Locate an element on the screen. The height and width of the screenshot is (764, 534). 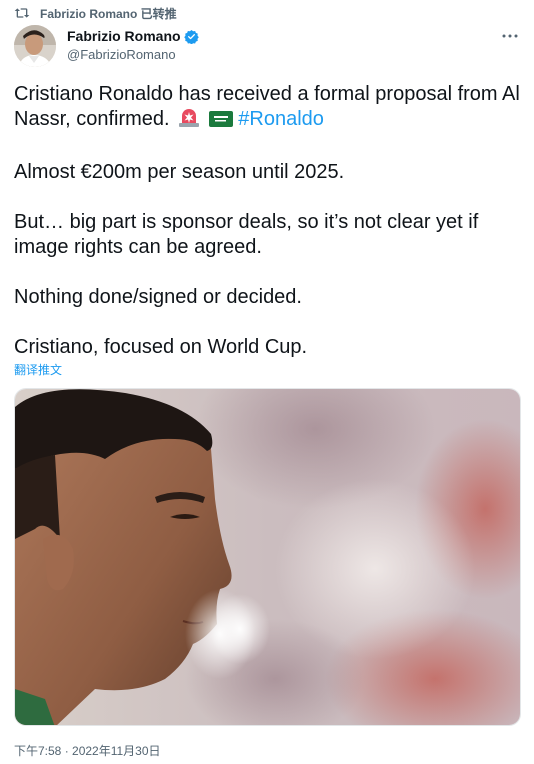
author-info: Fabrizio Romano @FabrizioRomano is located at coordinates (133, 44).